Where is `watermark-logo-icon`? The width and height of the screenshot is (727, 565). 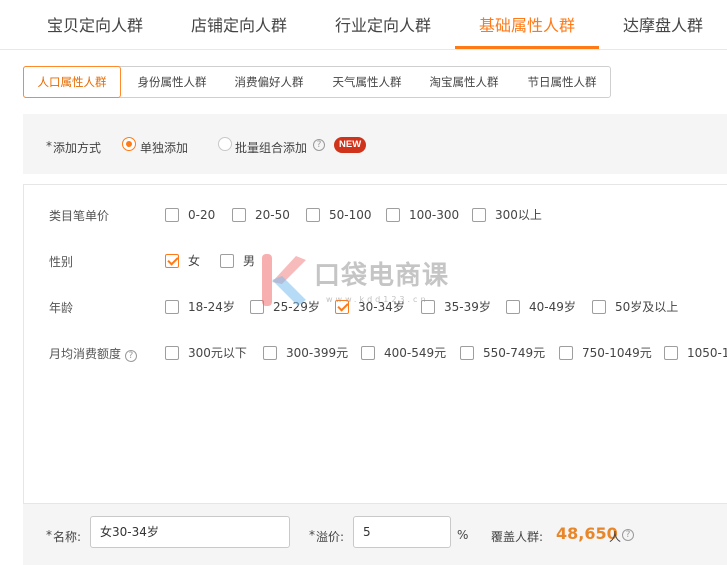 watermark-logo-icon is located at coordinates (284, 280).